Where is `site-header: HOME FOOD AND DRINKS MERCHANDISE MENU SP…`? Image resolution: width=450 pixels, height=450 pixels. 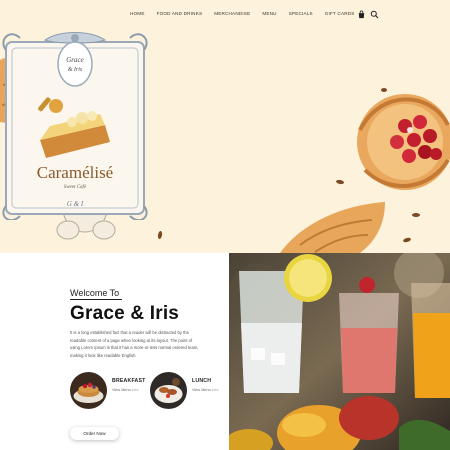 site-header: HOME FOOD AND DRINKS MERCHANDISE MENU SP… is located at coordinates (225, 15).